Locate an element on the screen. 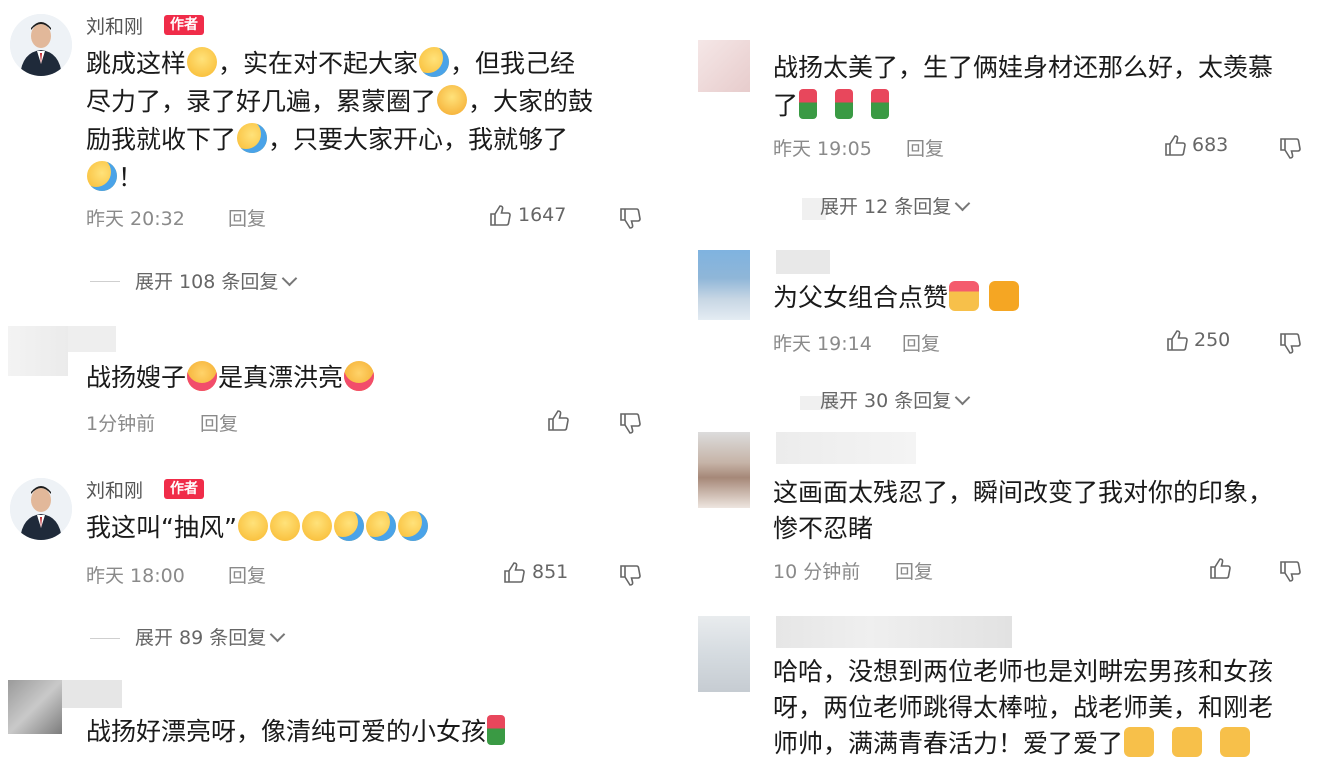  expand-replies-button: 展开 89 条回复 is located at coordinates (210, 636).